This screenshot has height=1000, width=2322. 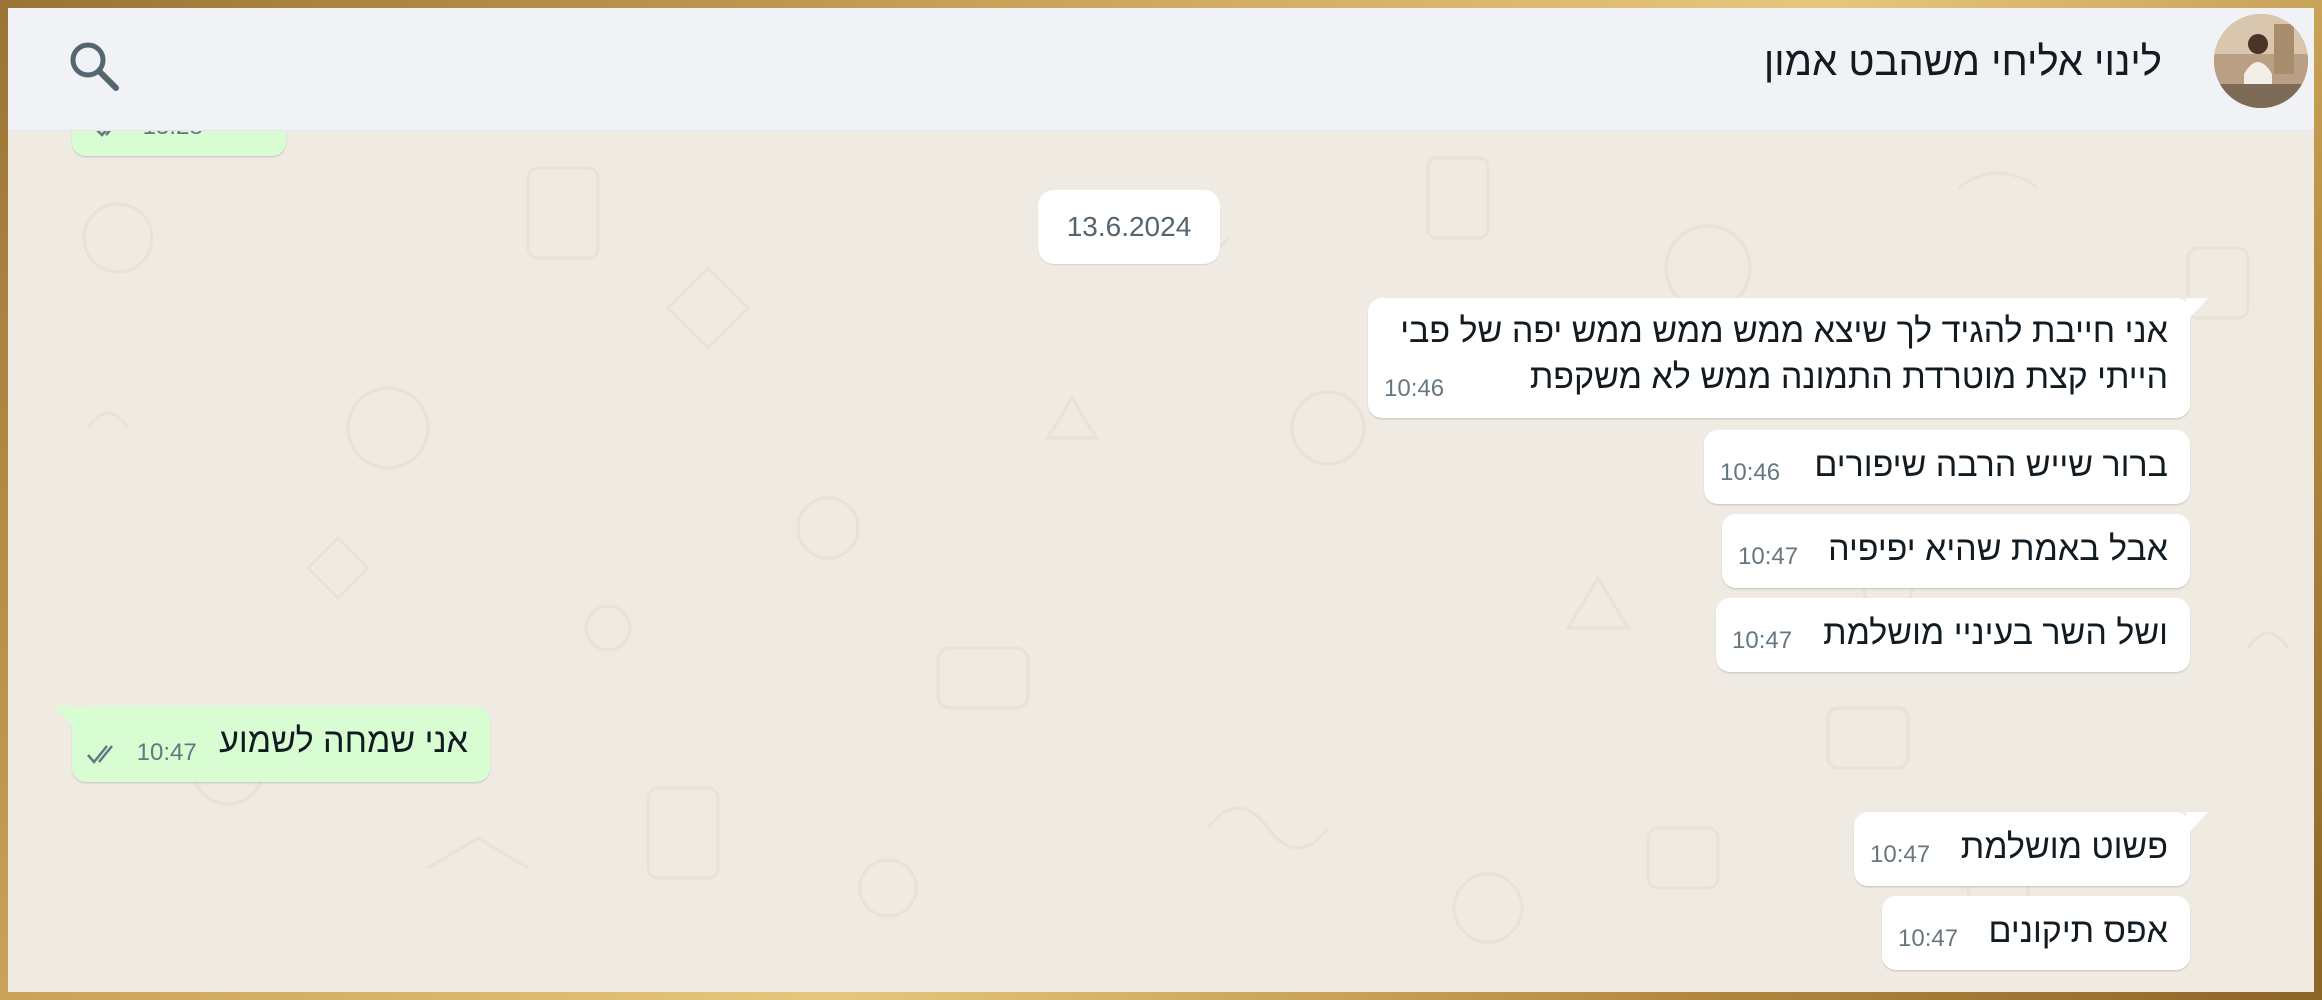 I want to click on contact-avatar, so click(x=2261, y=61).